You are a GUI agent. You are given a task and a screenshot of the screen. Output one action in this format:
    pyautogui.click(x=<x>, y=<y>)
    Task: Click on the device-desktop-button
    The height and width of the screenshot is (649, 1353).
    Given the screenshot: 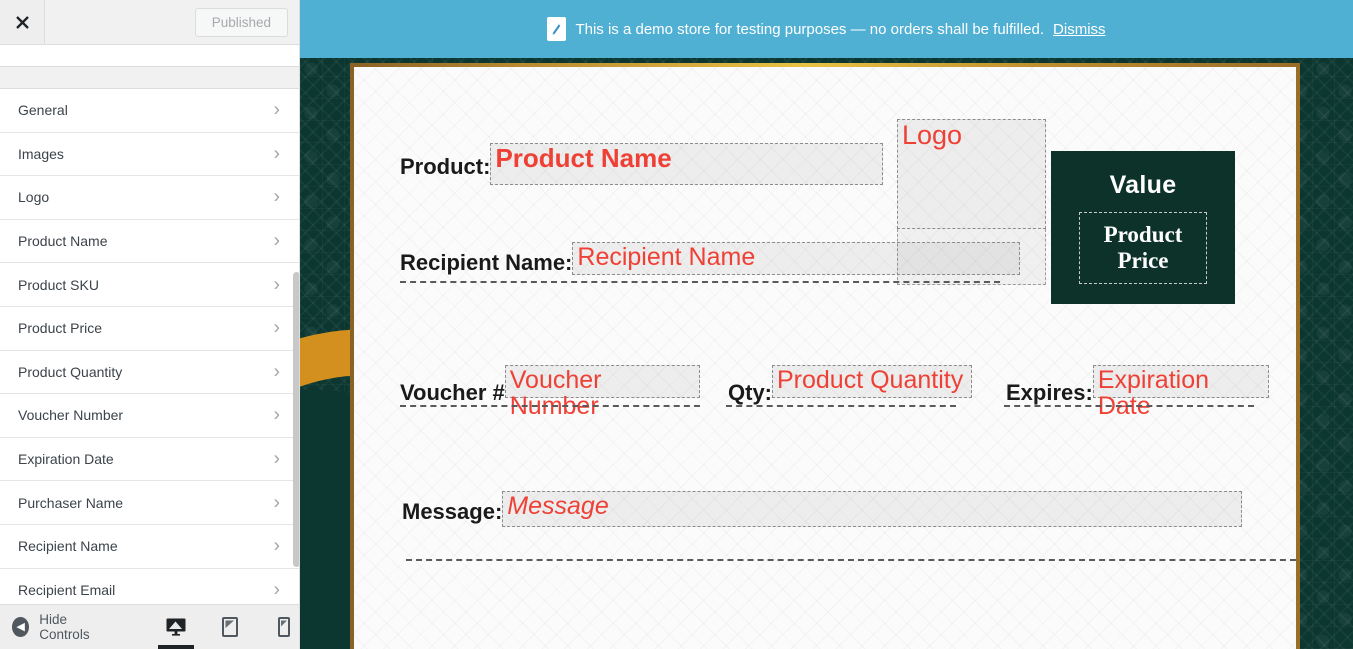 What is the action you would take?
    pyautogui.click(x=176, y=627)
    